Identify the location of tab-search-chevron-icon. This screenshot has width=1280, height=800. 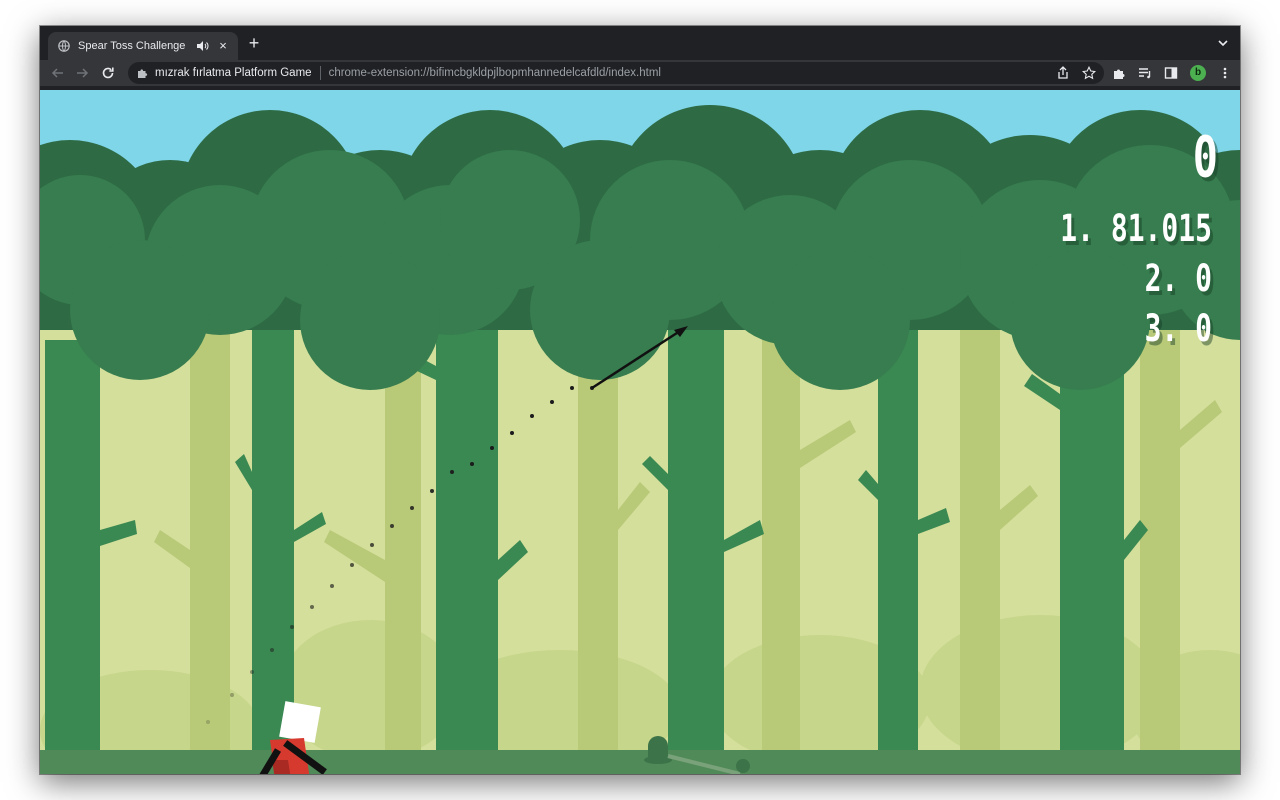
(1223, 43).